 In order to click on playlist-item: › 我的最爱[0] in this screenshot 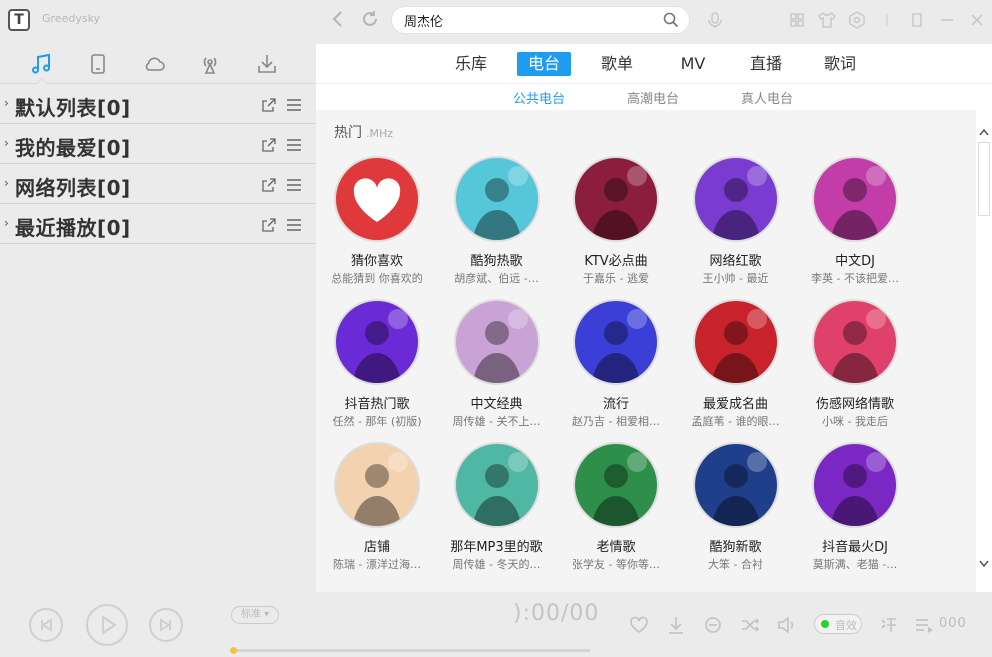, I will do `click(158, 144)`.